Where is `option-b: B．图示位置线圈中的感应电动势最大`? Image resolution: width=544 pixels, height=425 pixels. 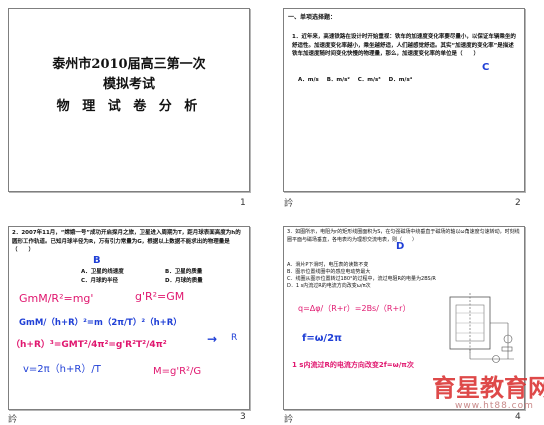
option-b: B．图示位置线圈中的感应电动势最大 is located at coordinates (329, 272).